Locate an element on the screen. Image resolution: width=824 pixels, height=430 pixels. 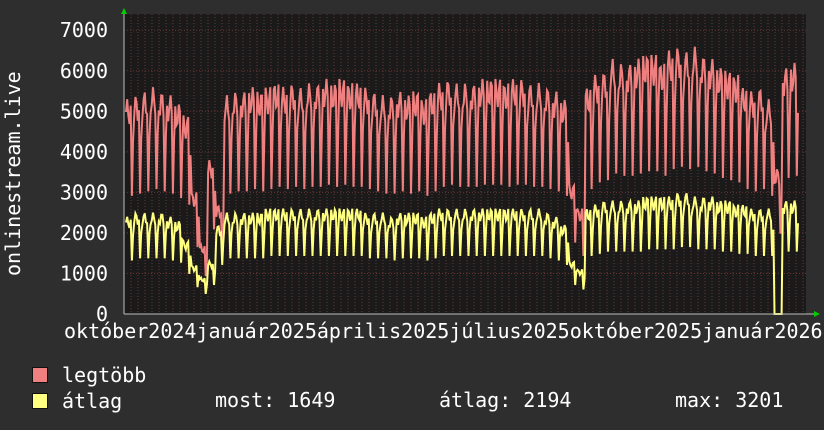
y-tick-label: 5000 is located at coordinates (84, 111).